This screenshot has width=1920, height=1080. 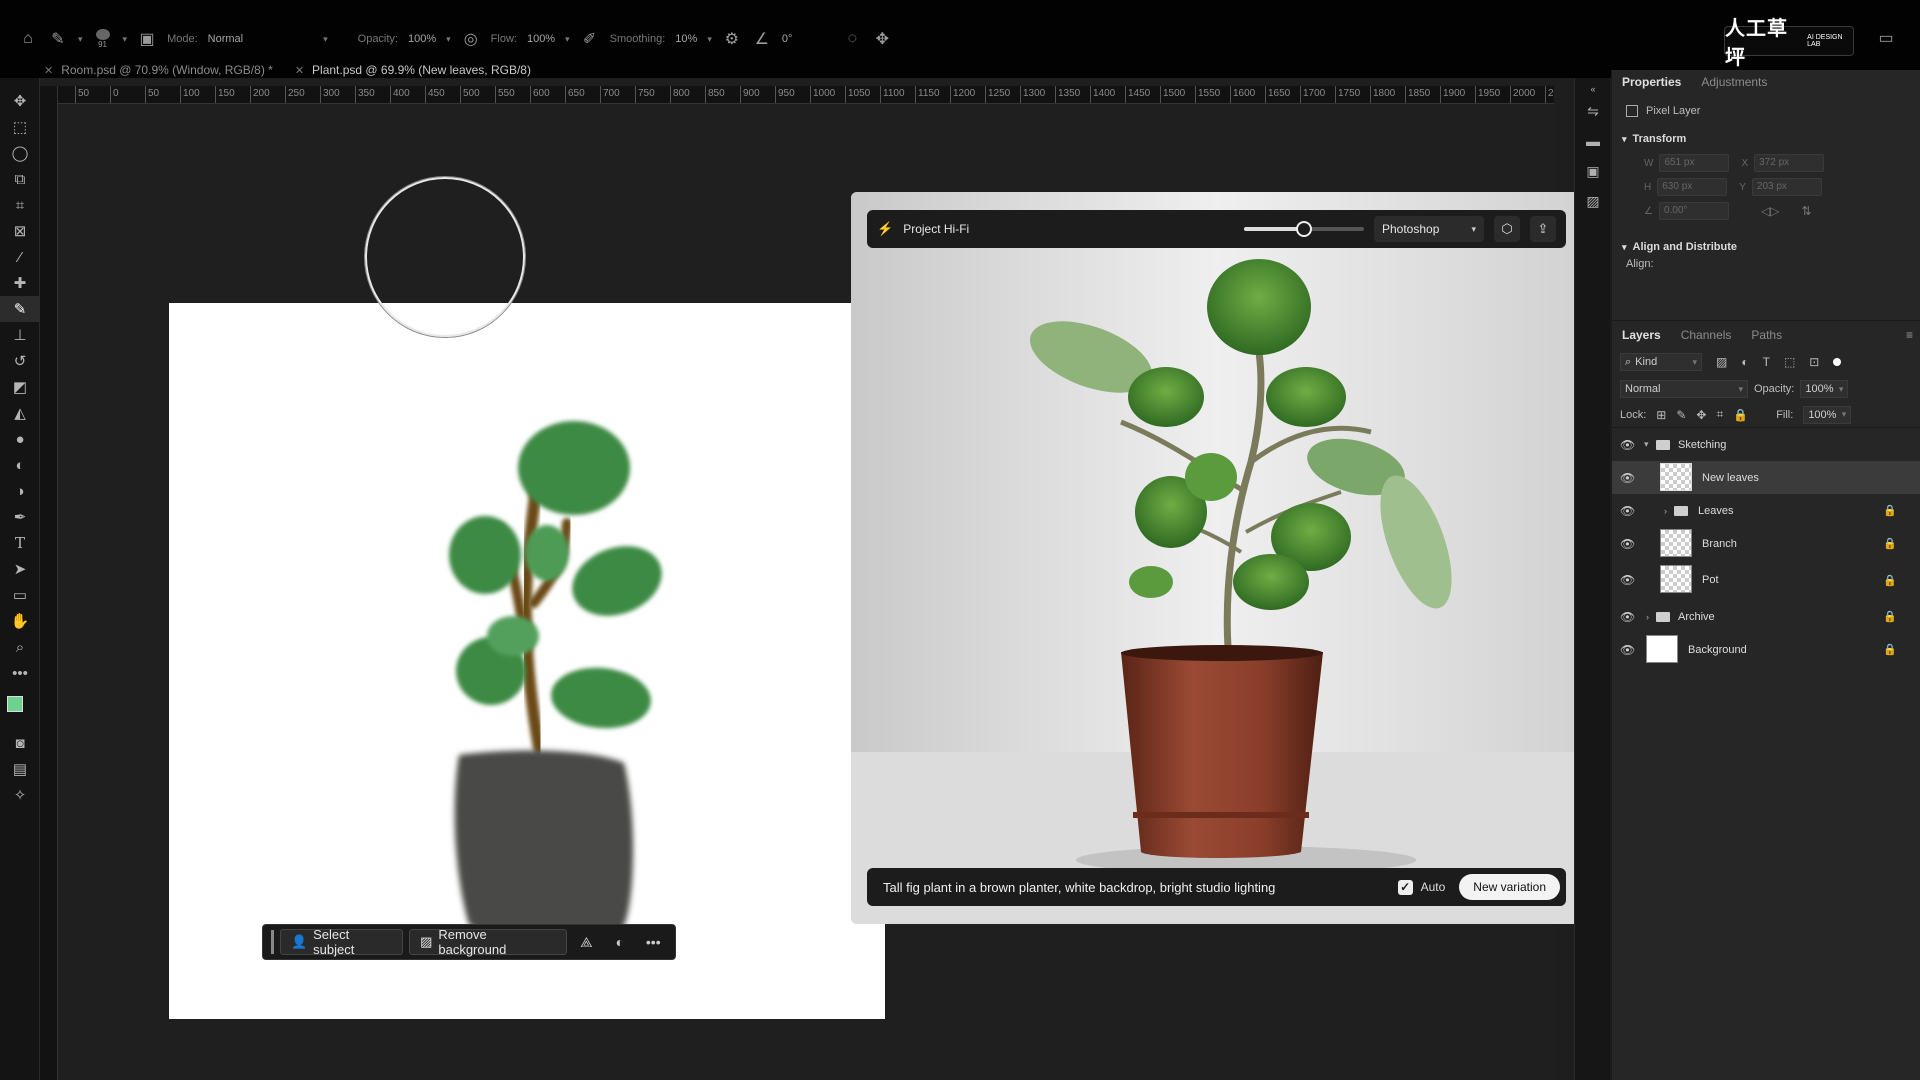 What do you see at coordinates (20, 465) in the screenshot?
I see `dodge-tool-icon: ◐` at bounding box center [20, 465].